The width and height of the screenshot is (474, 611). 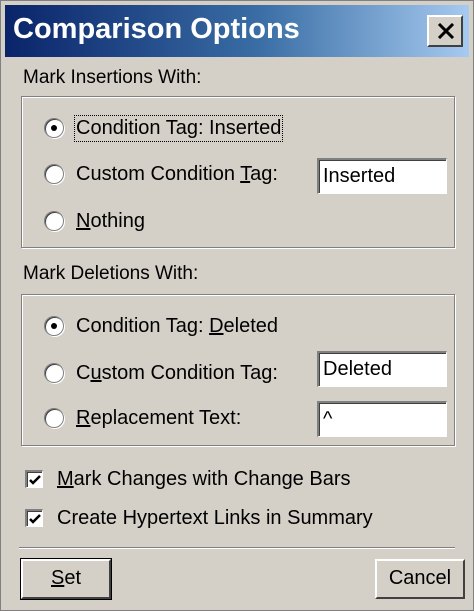 I want to click on radio-label: Condition Tag: Deleted, so click(x=177, y=325).